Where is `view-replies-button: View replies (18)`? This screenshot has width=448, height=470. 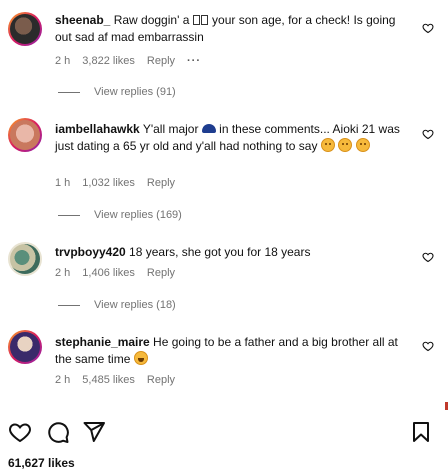 view-replies-button: View replies (18) is located at coordinates (117, 305).